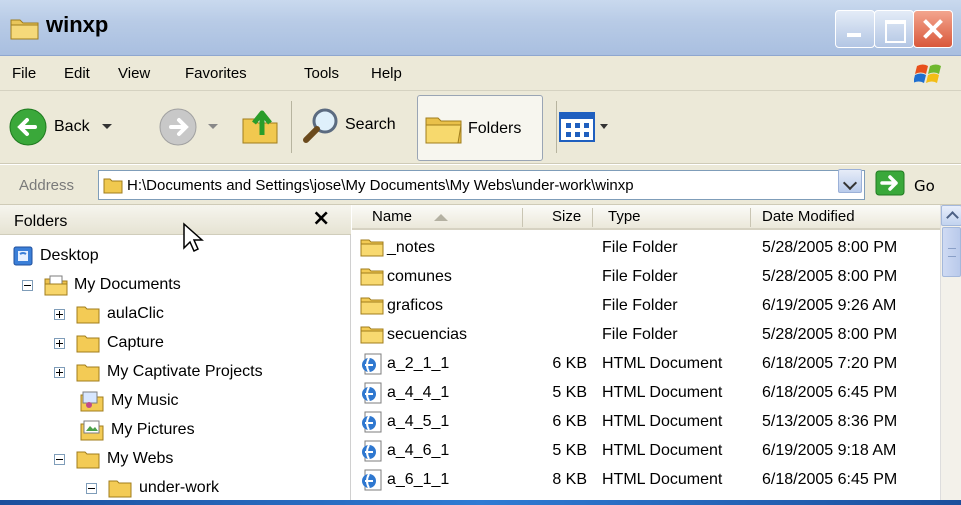  I want to click on folders-button: Folders, so click(480, 128).